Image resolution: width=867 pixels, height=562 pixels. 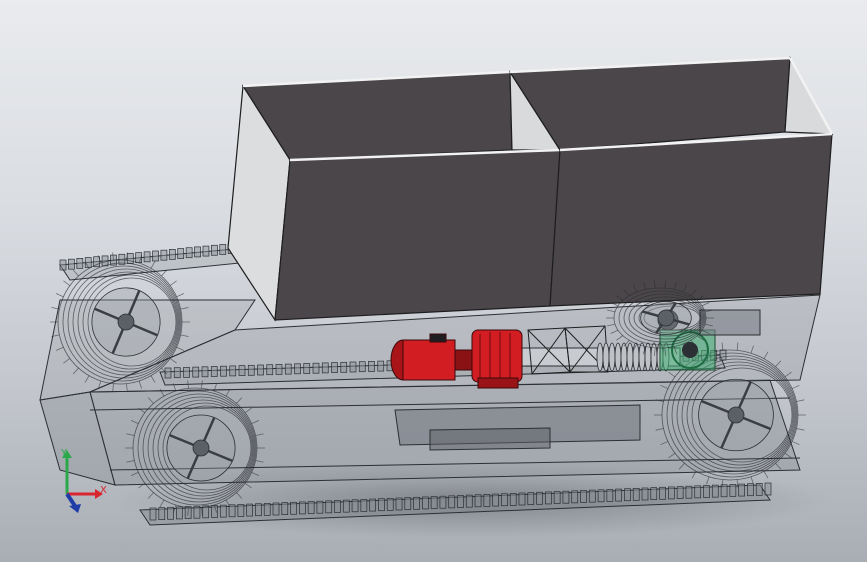 What do you see at coordinates (71, 500) in the screenshot?
I see `z-axis-arrow` at bounding box center [71, 500].